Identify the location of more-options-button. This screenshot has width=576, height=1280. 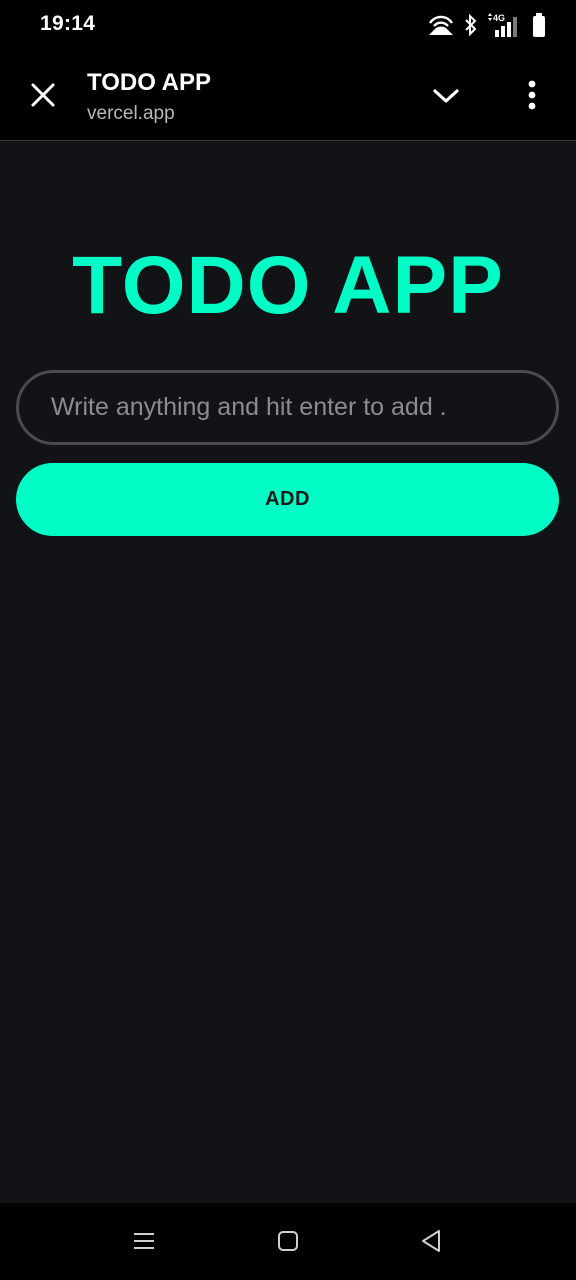
(532, 97).